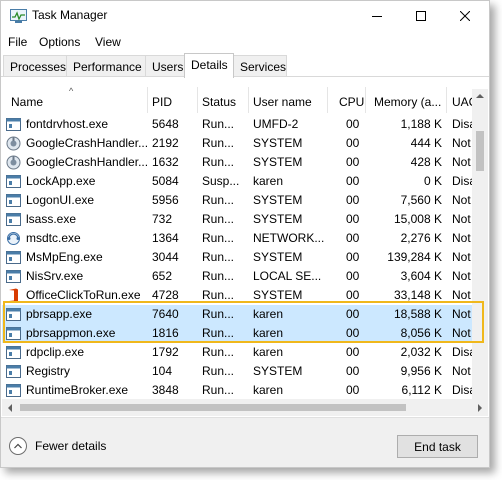  Describe the element at coordinates (51, 219) in the screenshot. I see `cell-name: lsass.exe` at that location.